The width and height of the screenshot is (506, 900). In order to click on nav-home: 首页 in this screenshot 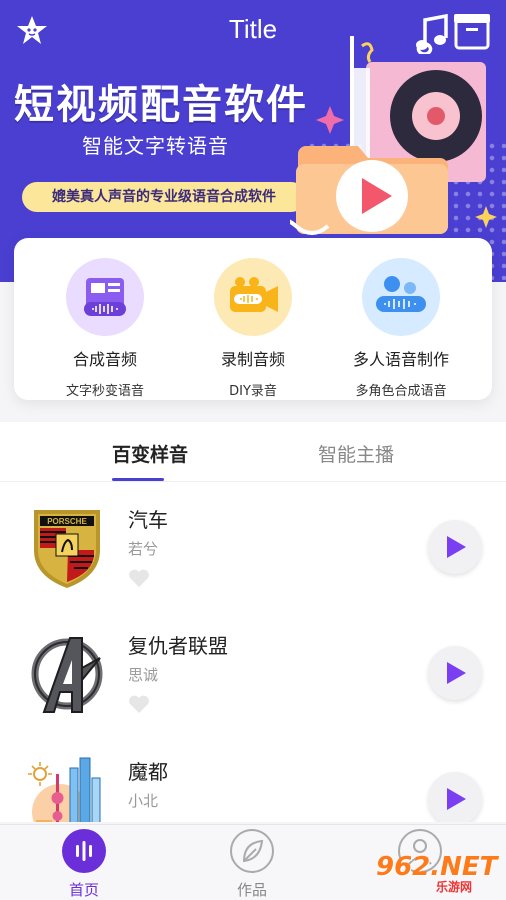, I will do `click(84, 864)`.